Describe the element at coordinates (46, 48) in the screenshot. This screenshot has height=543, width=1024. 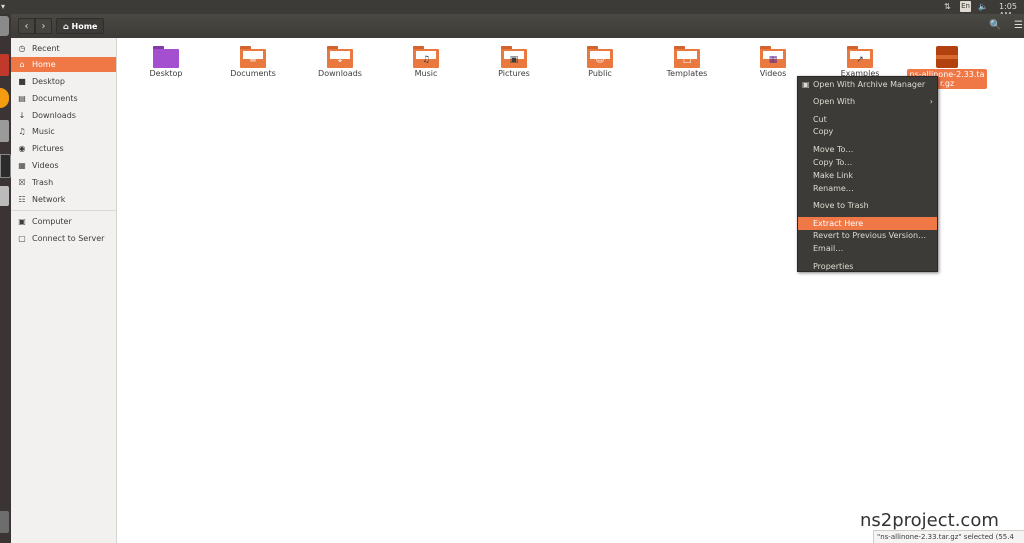
I see `sidebar-item-label: Recent` at that location.